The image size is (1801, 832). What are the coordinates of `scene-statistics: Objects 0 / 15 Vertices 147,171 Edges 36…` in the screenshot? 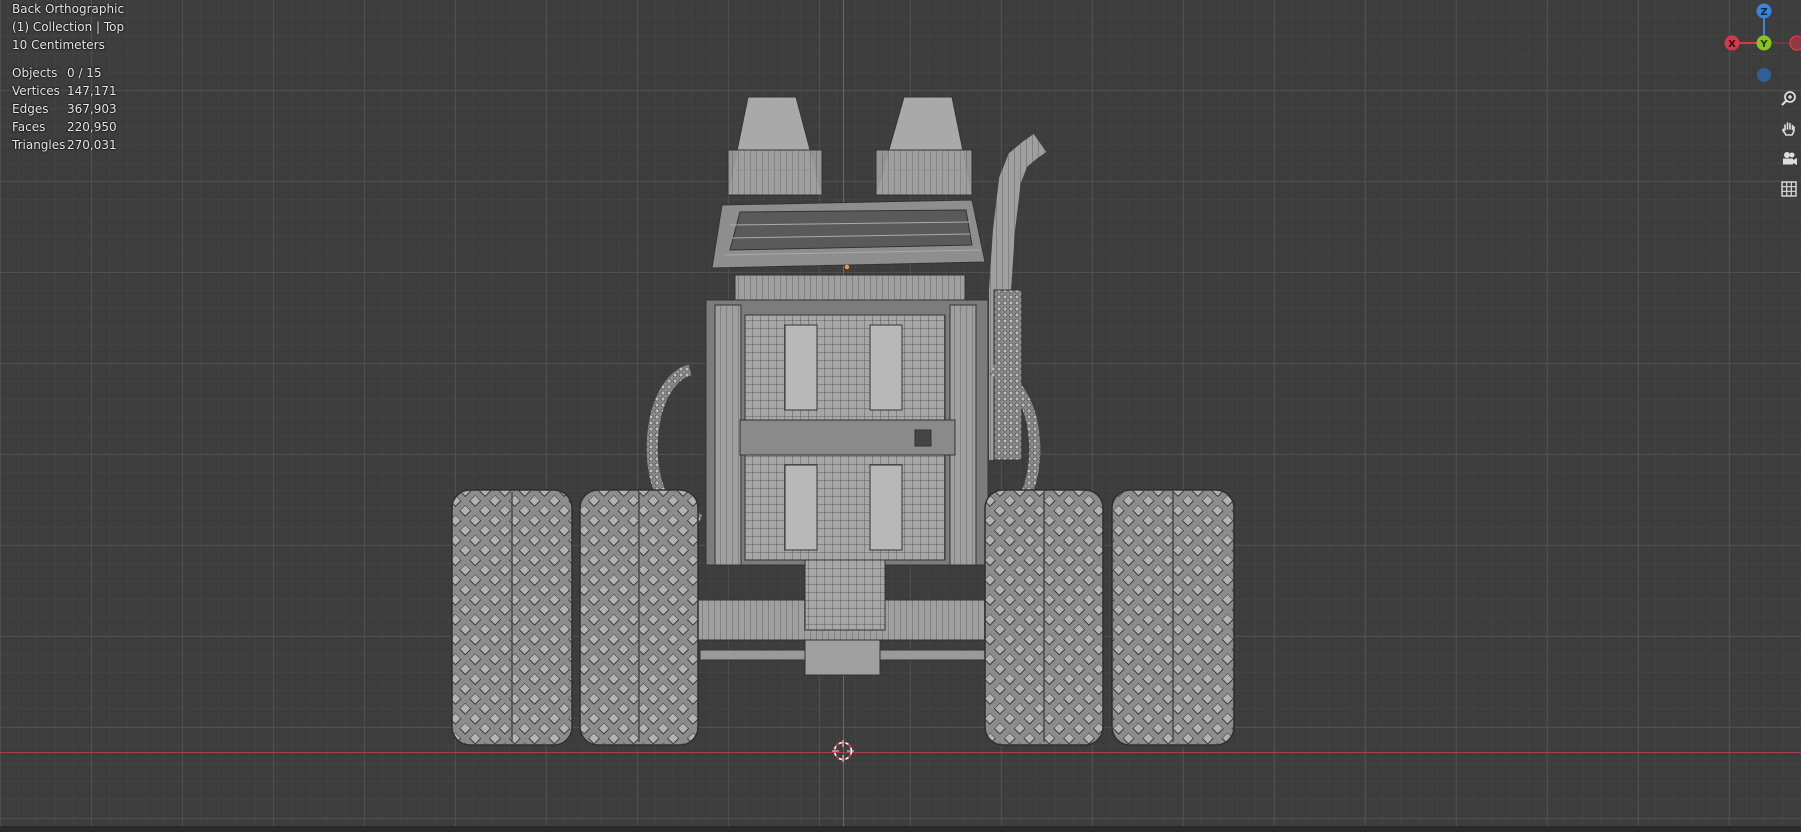 It's located at (64, 109).